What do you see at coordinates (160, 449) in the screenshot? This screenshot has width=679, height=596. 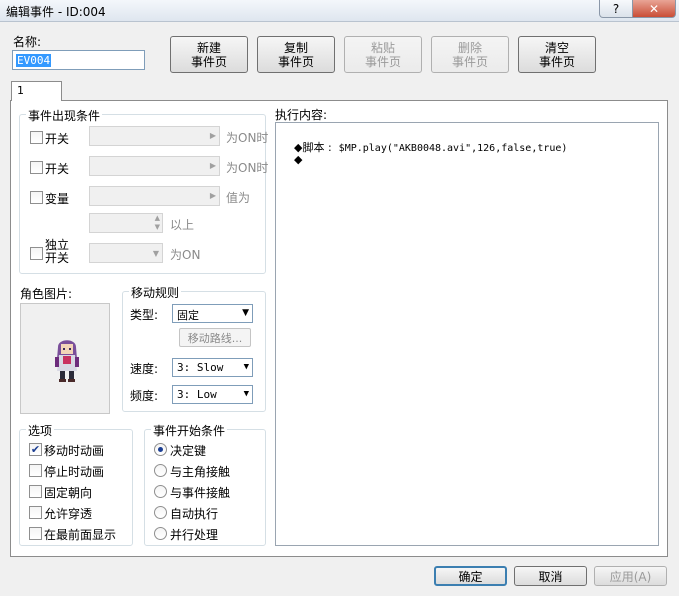 I see `trigger-radio-action-button` at bounding box center [160, 449].